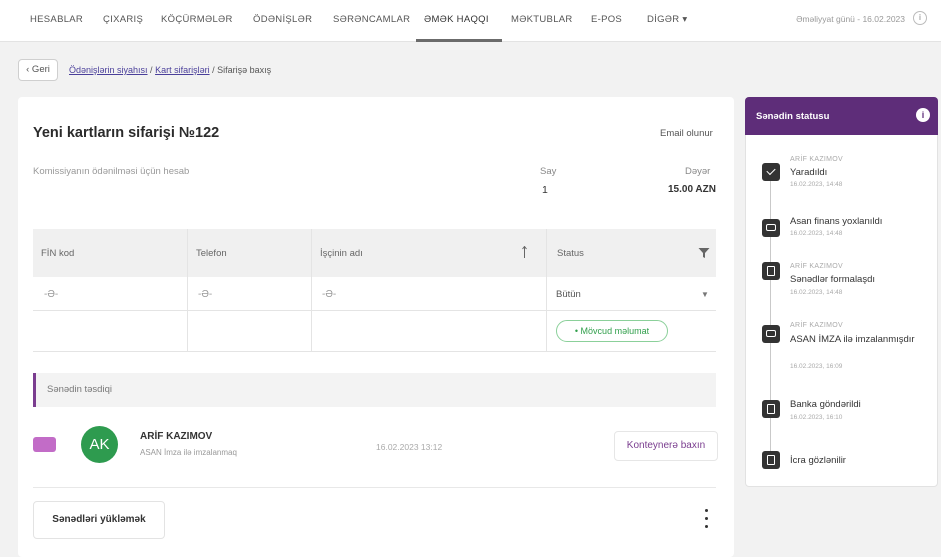 This screenshot has height=557, width=941. What do you see at coordinates (771, 172) in the screenshot?
I see `check-icon` at bounding box center [771, 172].